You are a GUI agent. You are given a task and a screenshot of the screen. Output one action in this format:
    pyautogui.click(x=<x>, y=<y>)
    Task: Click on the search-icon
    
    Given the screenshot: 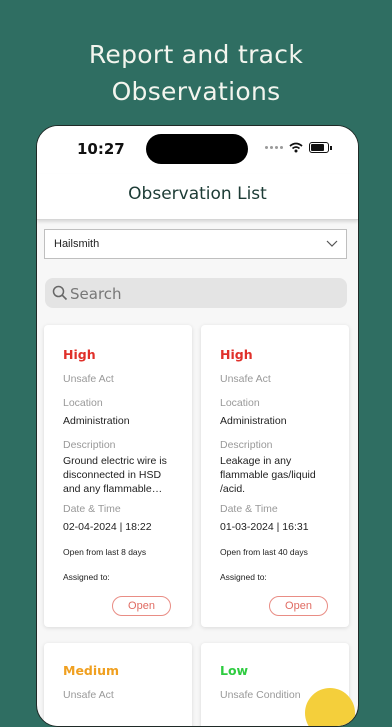 What is the action you would take?
    pyautogui.click(x=60, y=293)
    